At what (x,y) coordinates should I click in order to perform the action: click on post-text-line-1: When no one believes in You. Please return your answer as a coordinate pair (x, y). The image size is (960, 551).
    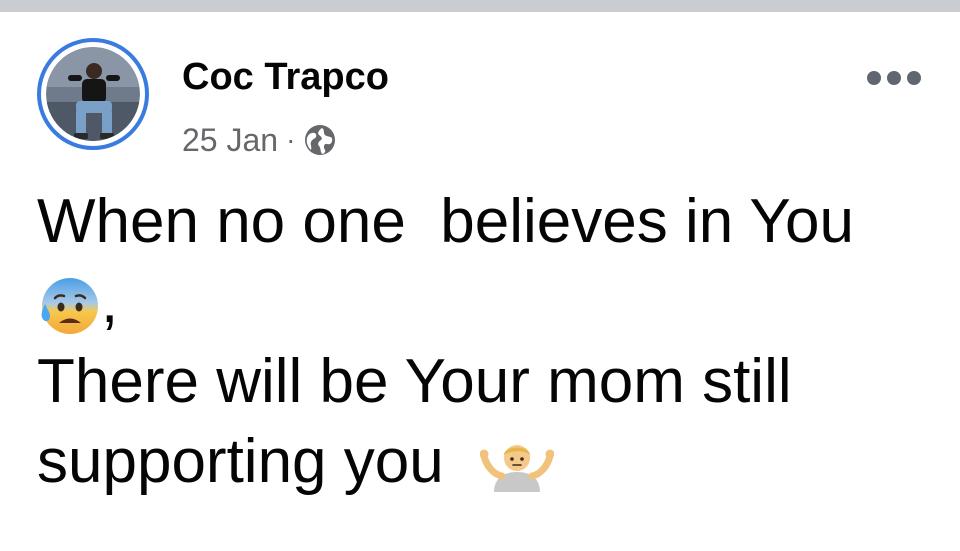
    Looking at the image, I should click on (445, 221).